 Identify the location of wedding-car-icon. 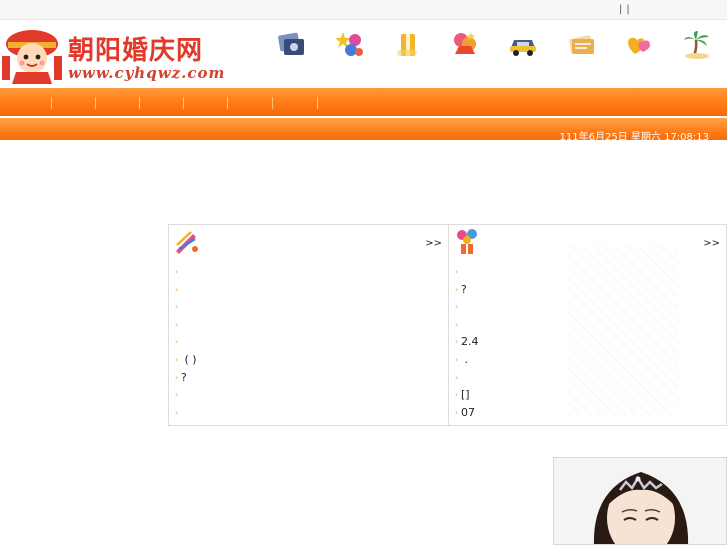
(523, 48).